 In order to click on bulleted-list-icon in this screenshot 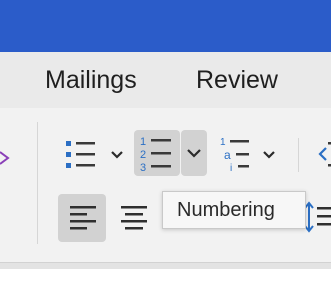, I will do `click(80, 154)`.